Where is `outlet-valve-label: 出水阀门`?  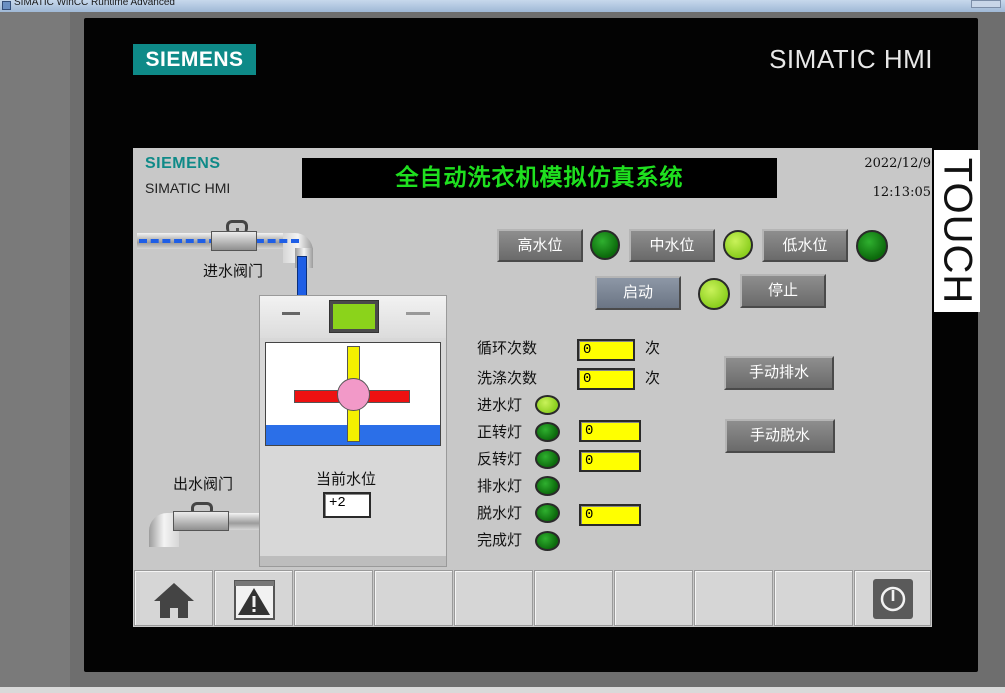 outlet-valve-label: 出水阀门 is located at coordinates (203, 484).